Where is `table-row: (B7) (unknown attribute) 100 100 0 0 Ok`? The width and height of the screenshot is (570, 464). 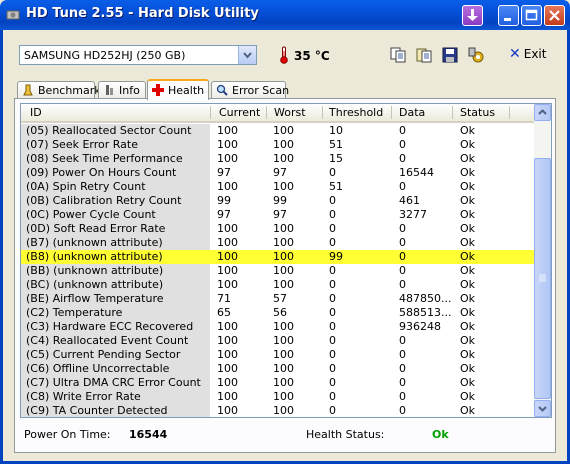
table-row: (B7) (unknown attribute) 100 100 0 0 Ok is located at coordinates (278, 243).